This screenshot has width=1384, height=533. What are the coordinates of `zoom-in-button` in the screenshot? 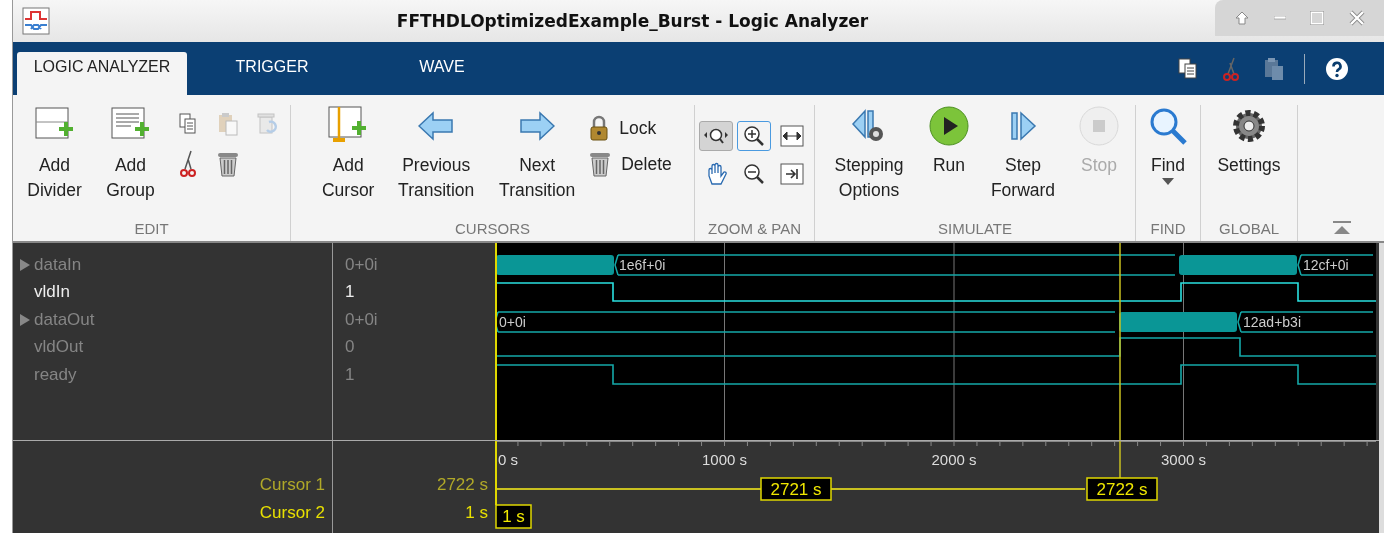 It's located at (753, 136).